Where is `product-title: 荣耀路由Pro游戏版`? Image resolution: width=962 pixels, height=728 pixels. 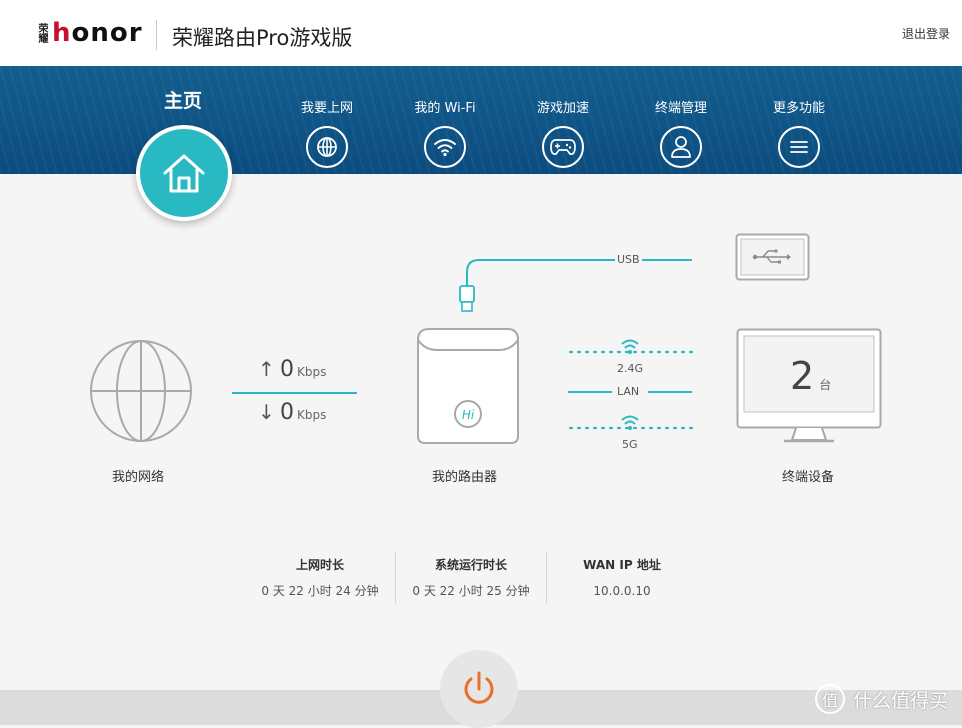 product-title: 荣耀路由Pro游戏版 is located at coordinates (262, 38).